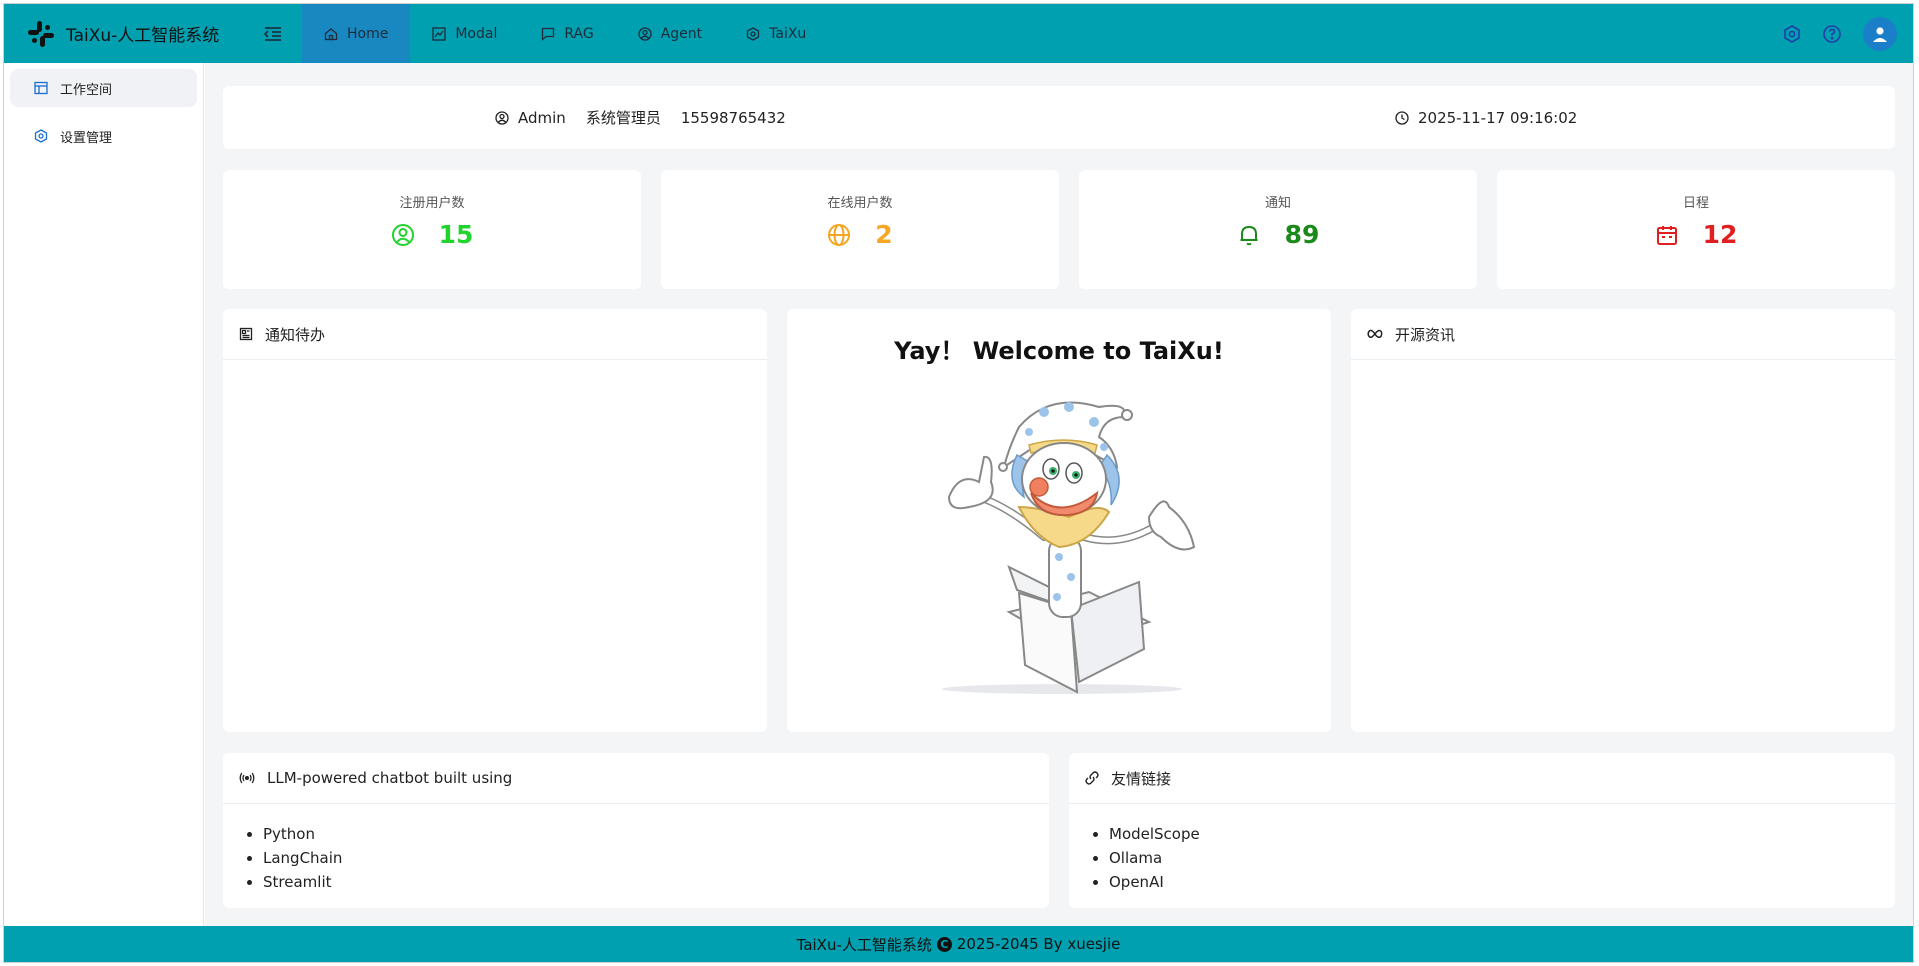  Describe the element at coordinates (1278, 229) in the screenshot. I see `stat-notifications: 通知 89` at that location.